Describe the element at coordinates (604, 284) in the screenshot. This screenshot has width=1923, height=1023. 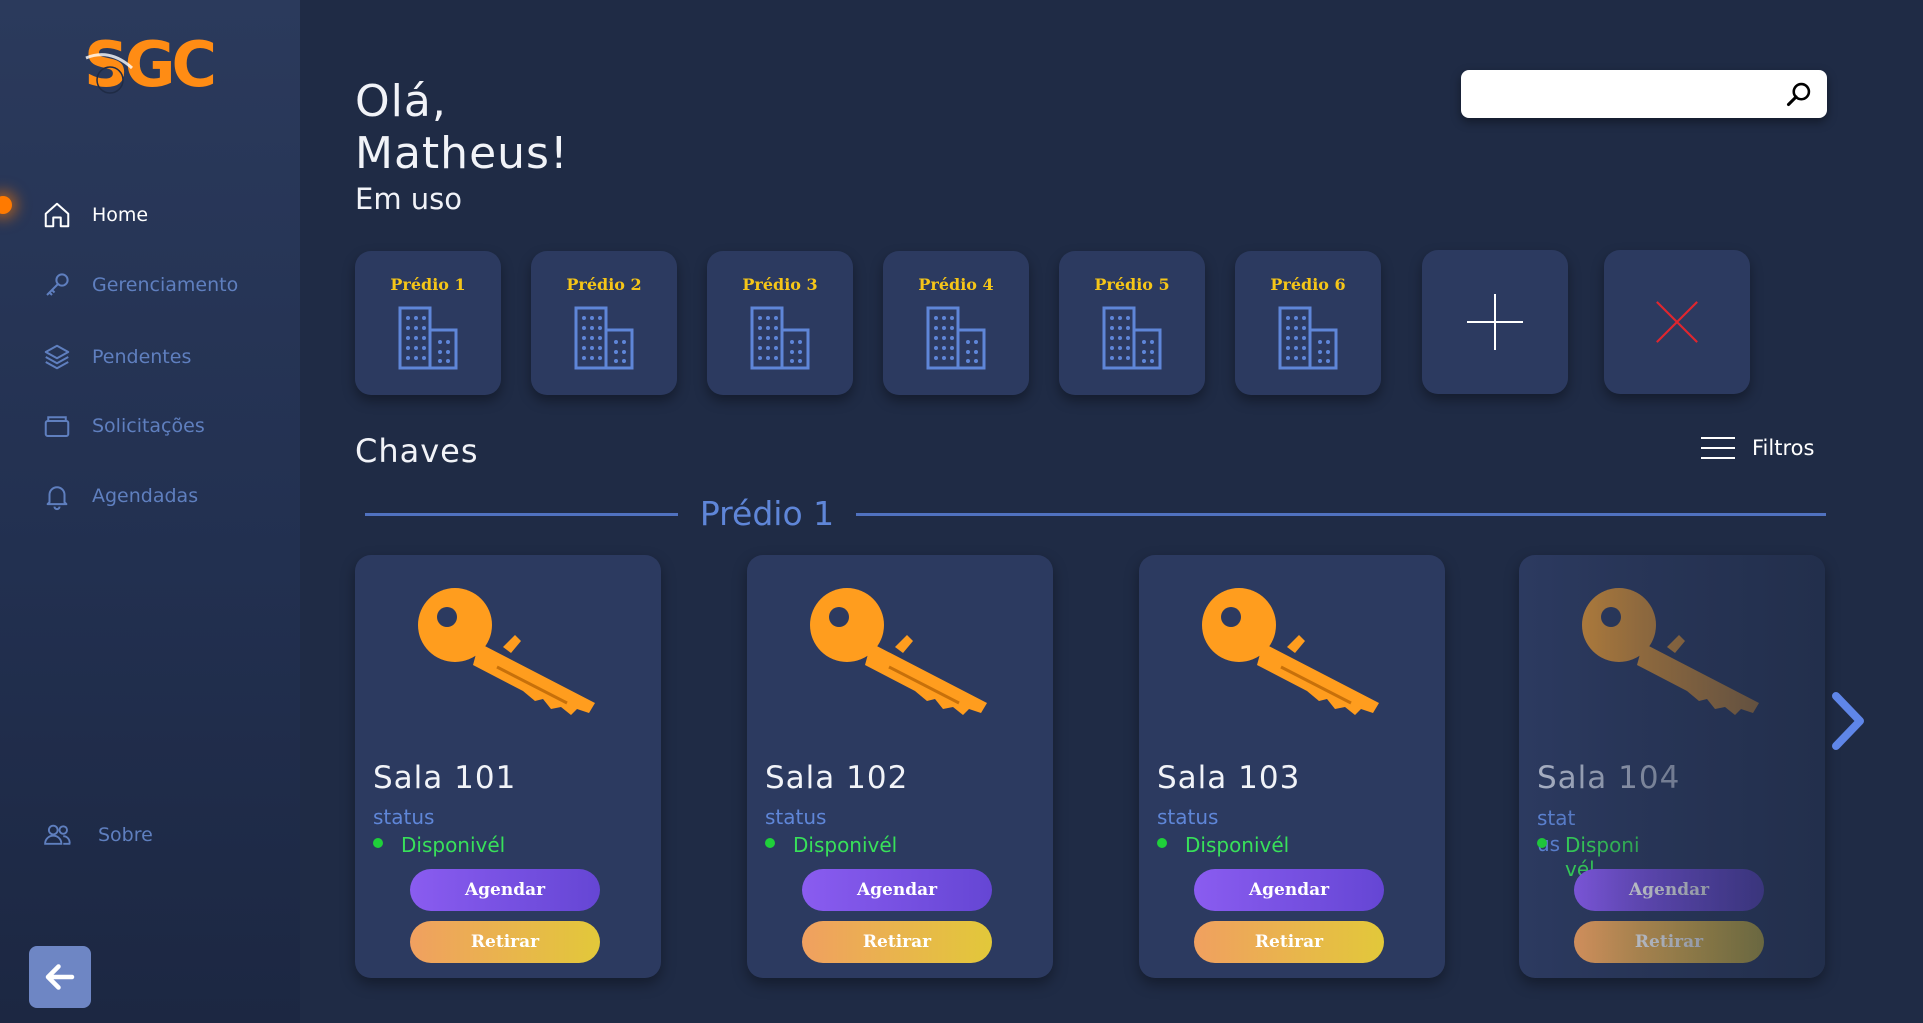
I see `building-label: Prédio 2` at that location.